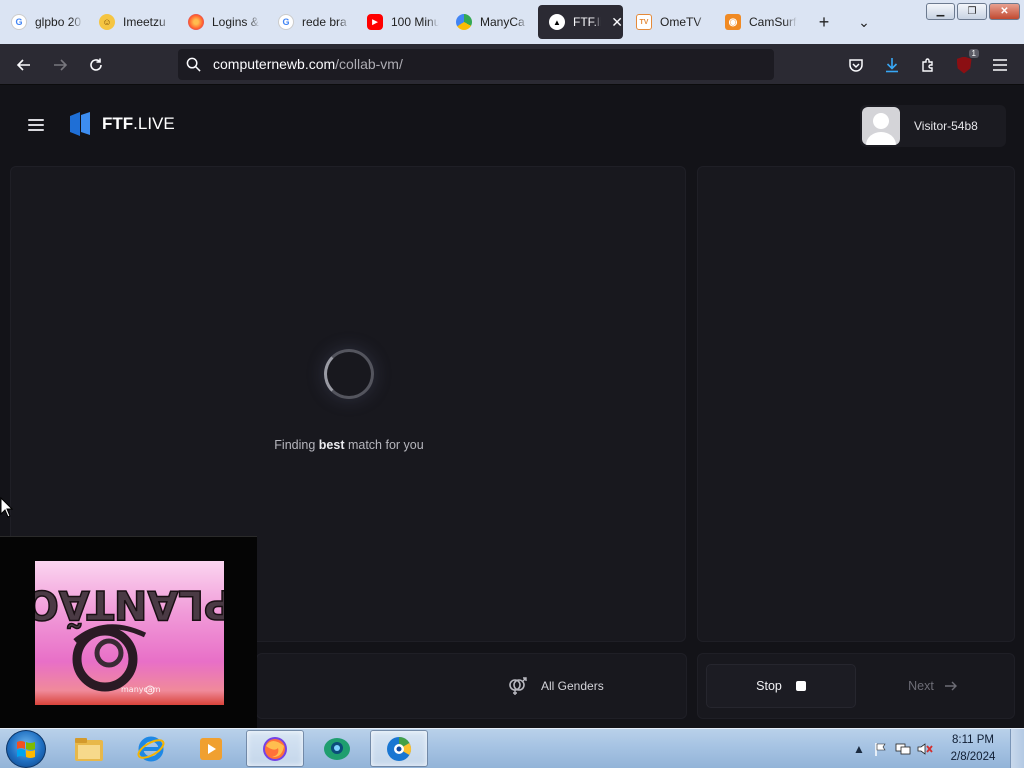 Image resolution: width=1024 pixels, height=768 pixels. What do you see at coordinates (824, 22) in the screenshot?
I see `new-tab-button: +` at bounding box center [824, 22].